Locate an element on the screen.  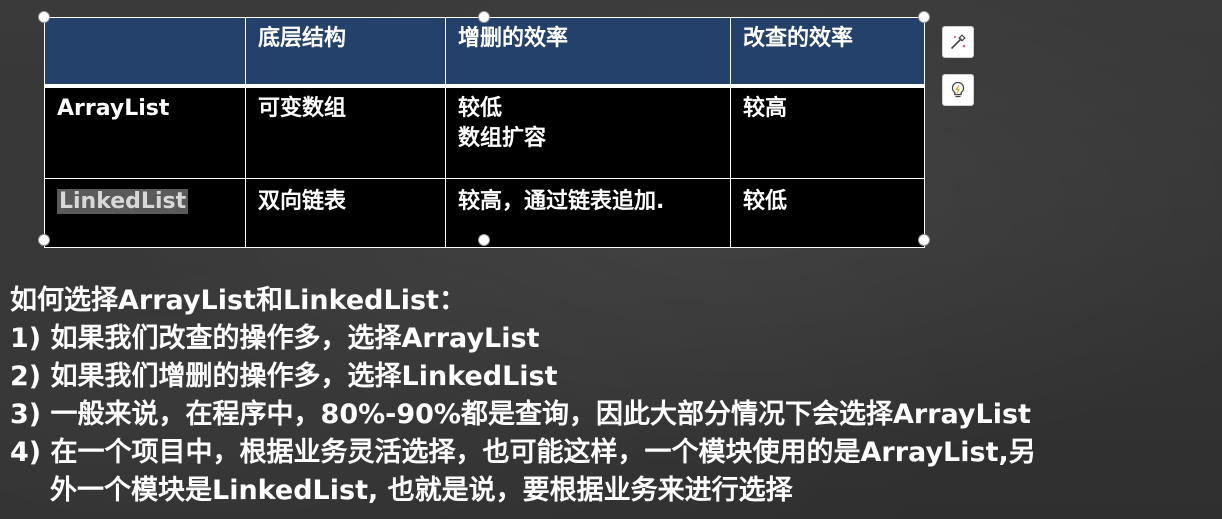
cell-linkedlist-name: LinkedList is located at coordinates (145, 213).